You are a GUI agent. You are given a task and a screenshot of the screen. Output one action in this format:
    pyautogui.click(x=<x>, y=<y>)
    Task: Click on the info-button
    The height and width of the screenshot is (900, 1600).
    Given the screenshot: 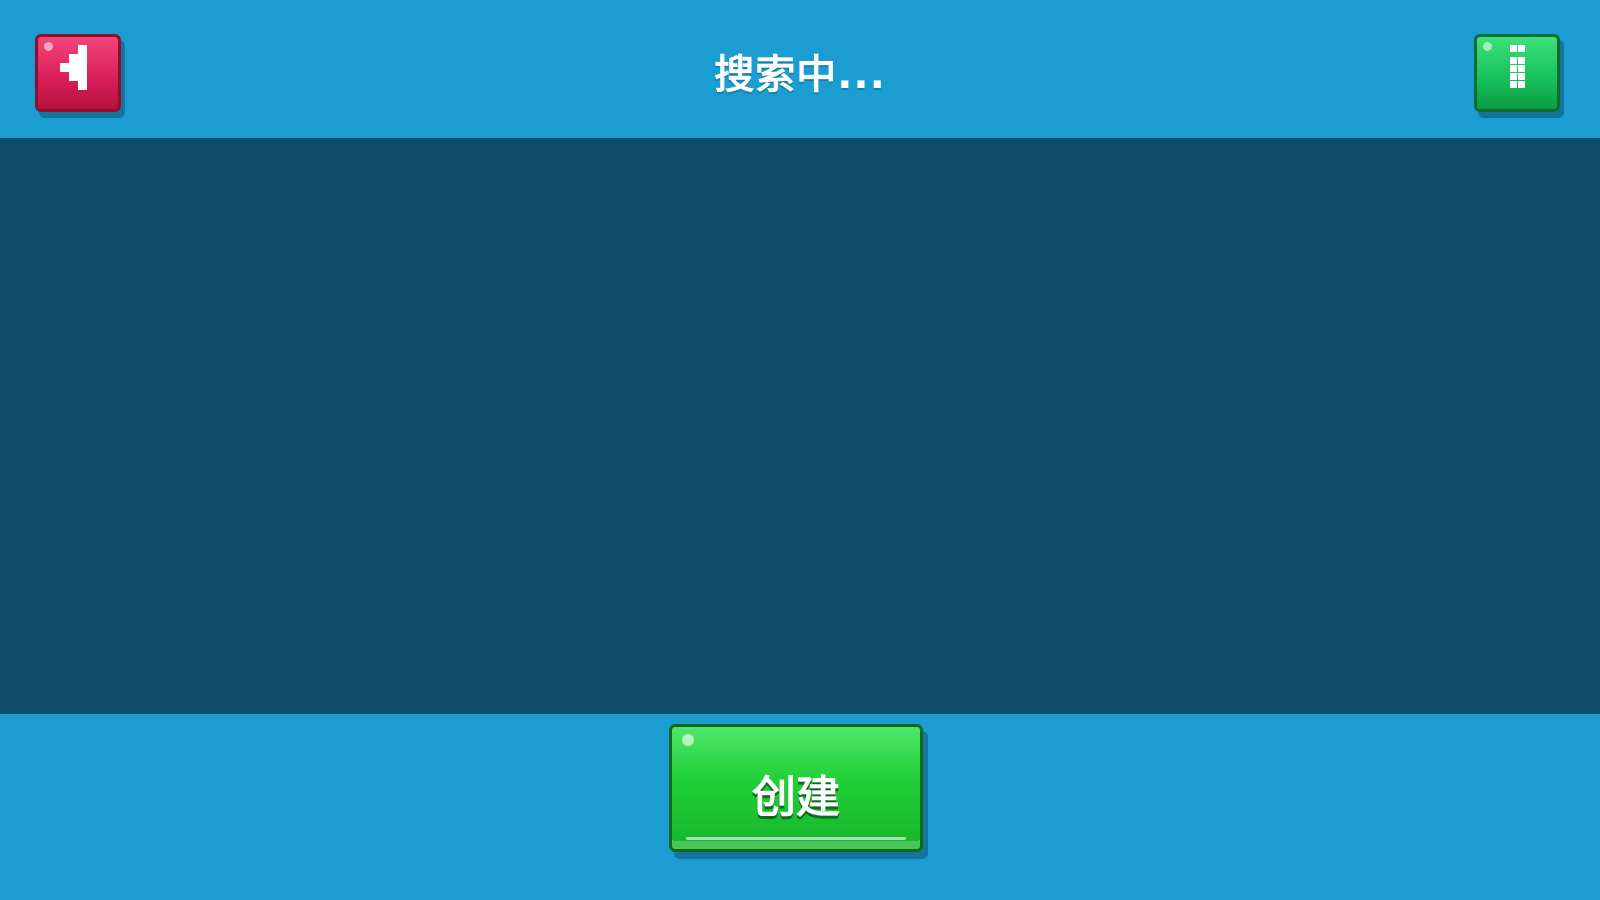 What is the action you would take?
    pyautogui.click(x=1517, y=73)
    